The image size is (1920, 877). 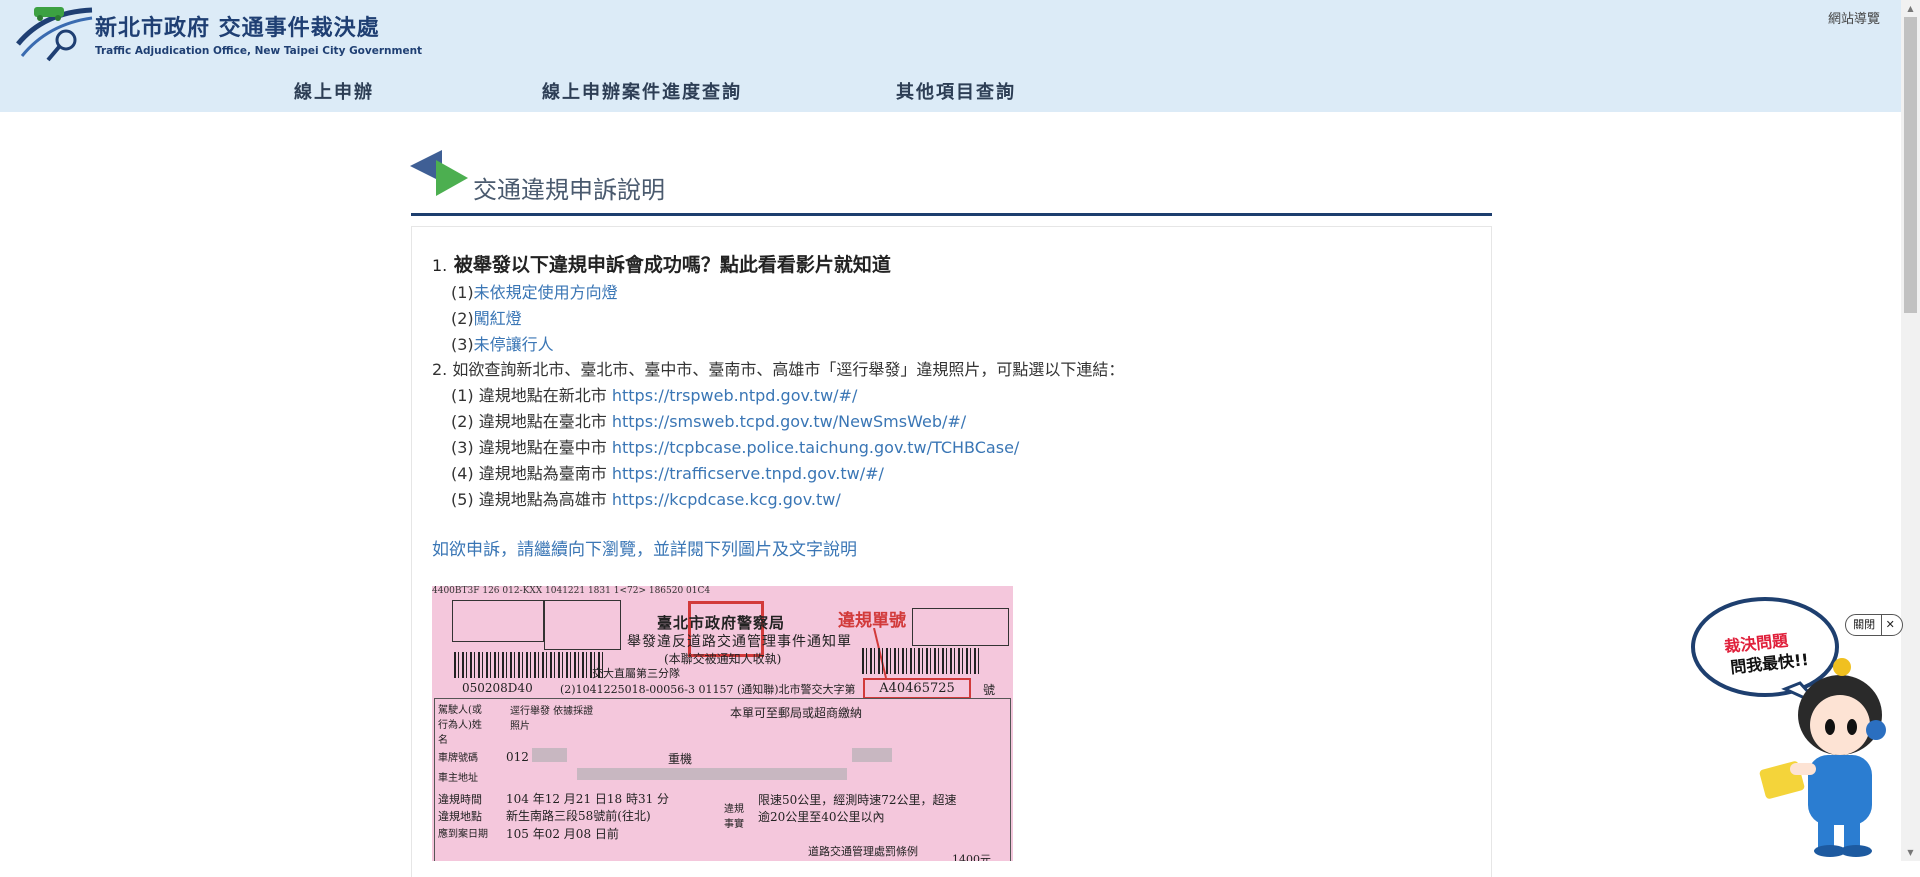 I want to click on video-link-turn-signal: 未依規定使用方向燈, so click(x=546, y=292).